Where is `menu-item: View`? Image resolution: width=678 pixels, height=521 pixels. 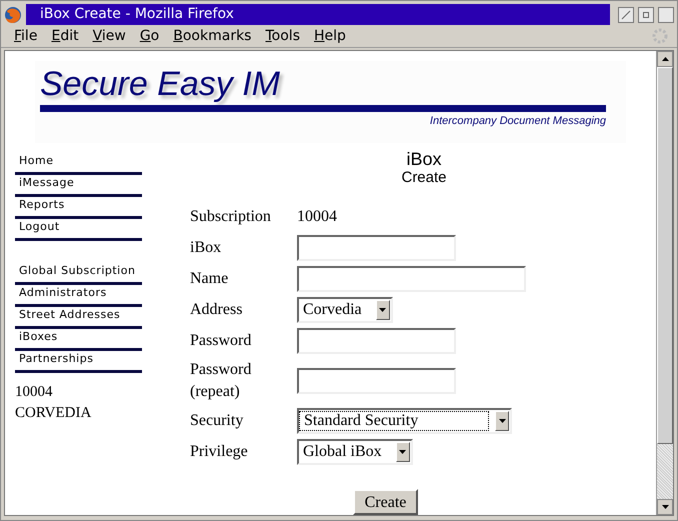
menu-item: View is located at coordinates (109, 36).